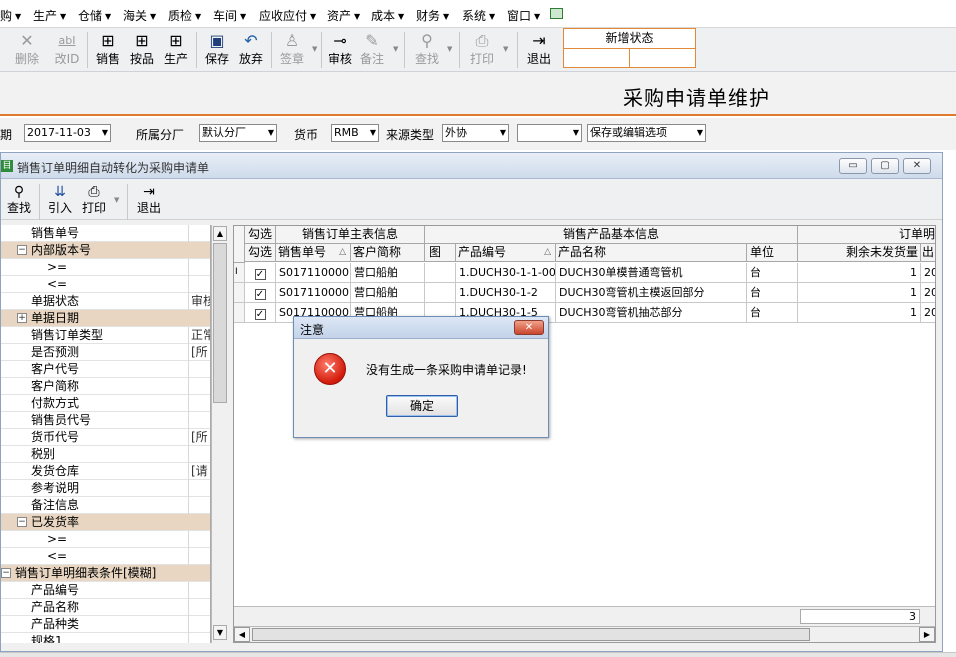  I want to click on scroll-down-icon: ▼, so click(220, 632).